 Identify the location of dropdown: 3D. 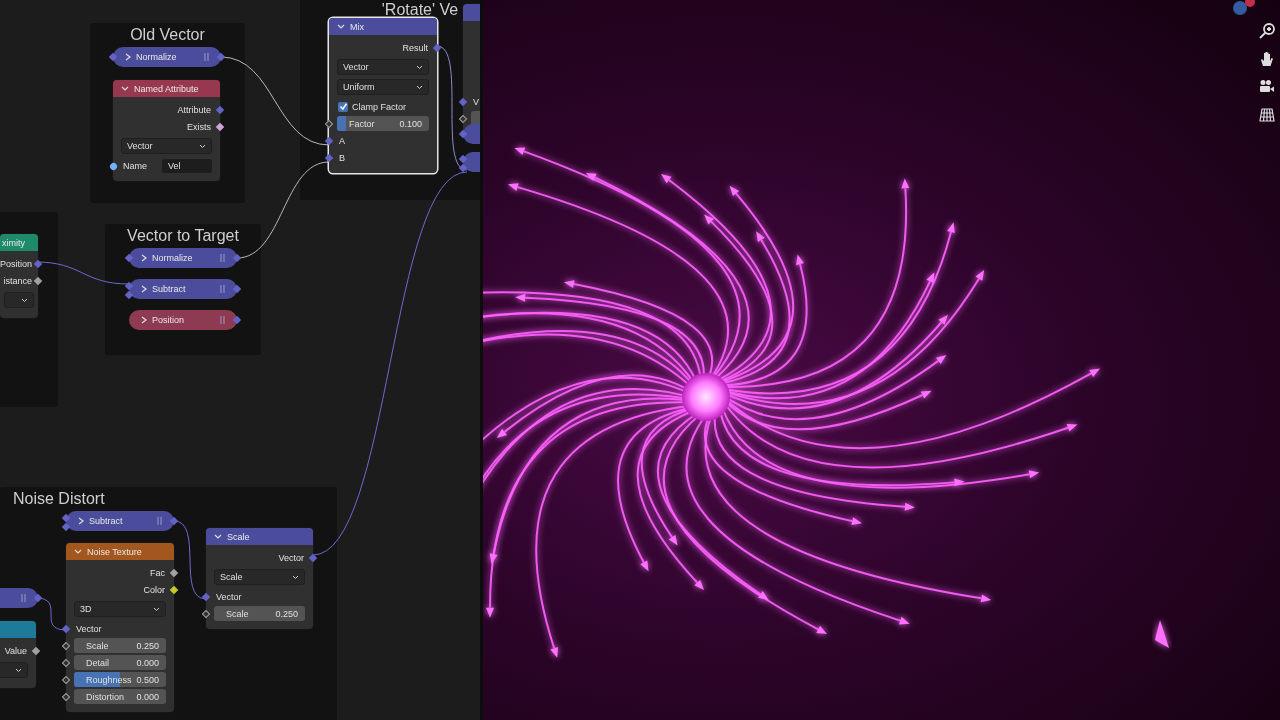
(120, 609).